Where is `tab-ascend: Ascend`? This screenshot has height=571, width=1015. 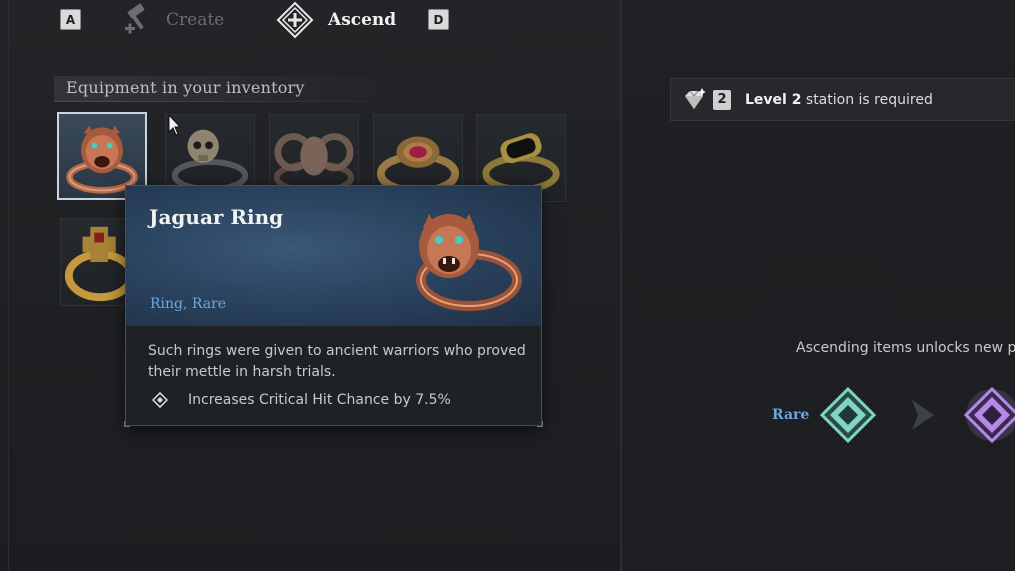 tab-ascend: Ascend is located at coordinates (336, 20).